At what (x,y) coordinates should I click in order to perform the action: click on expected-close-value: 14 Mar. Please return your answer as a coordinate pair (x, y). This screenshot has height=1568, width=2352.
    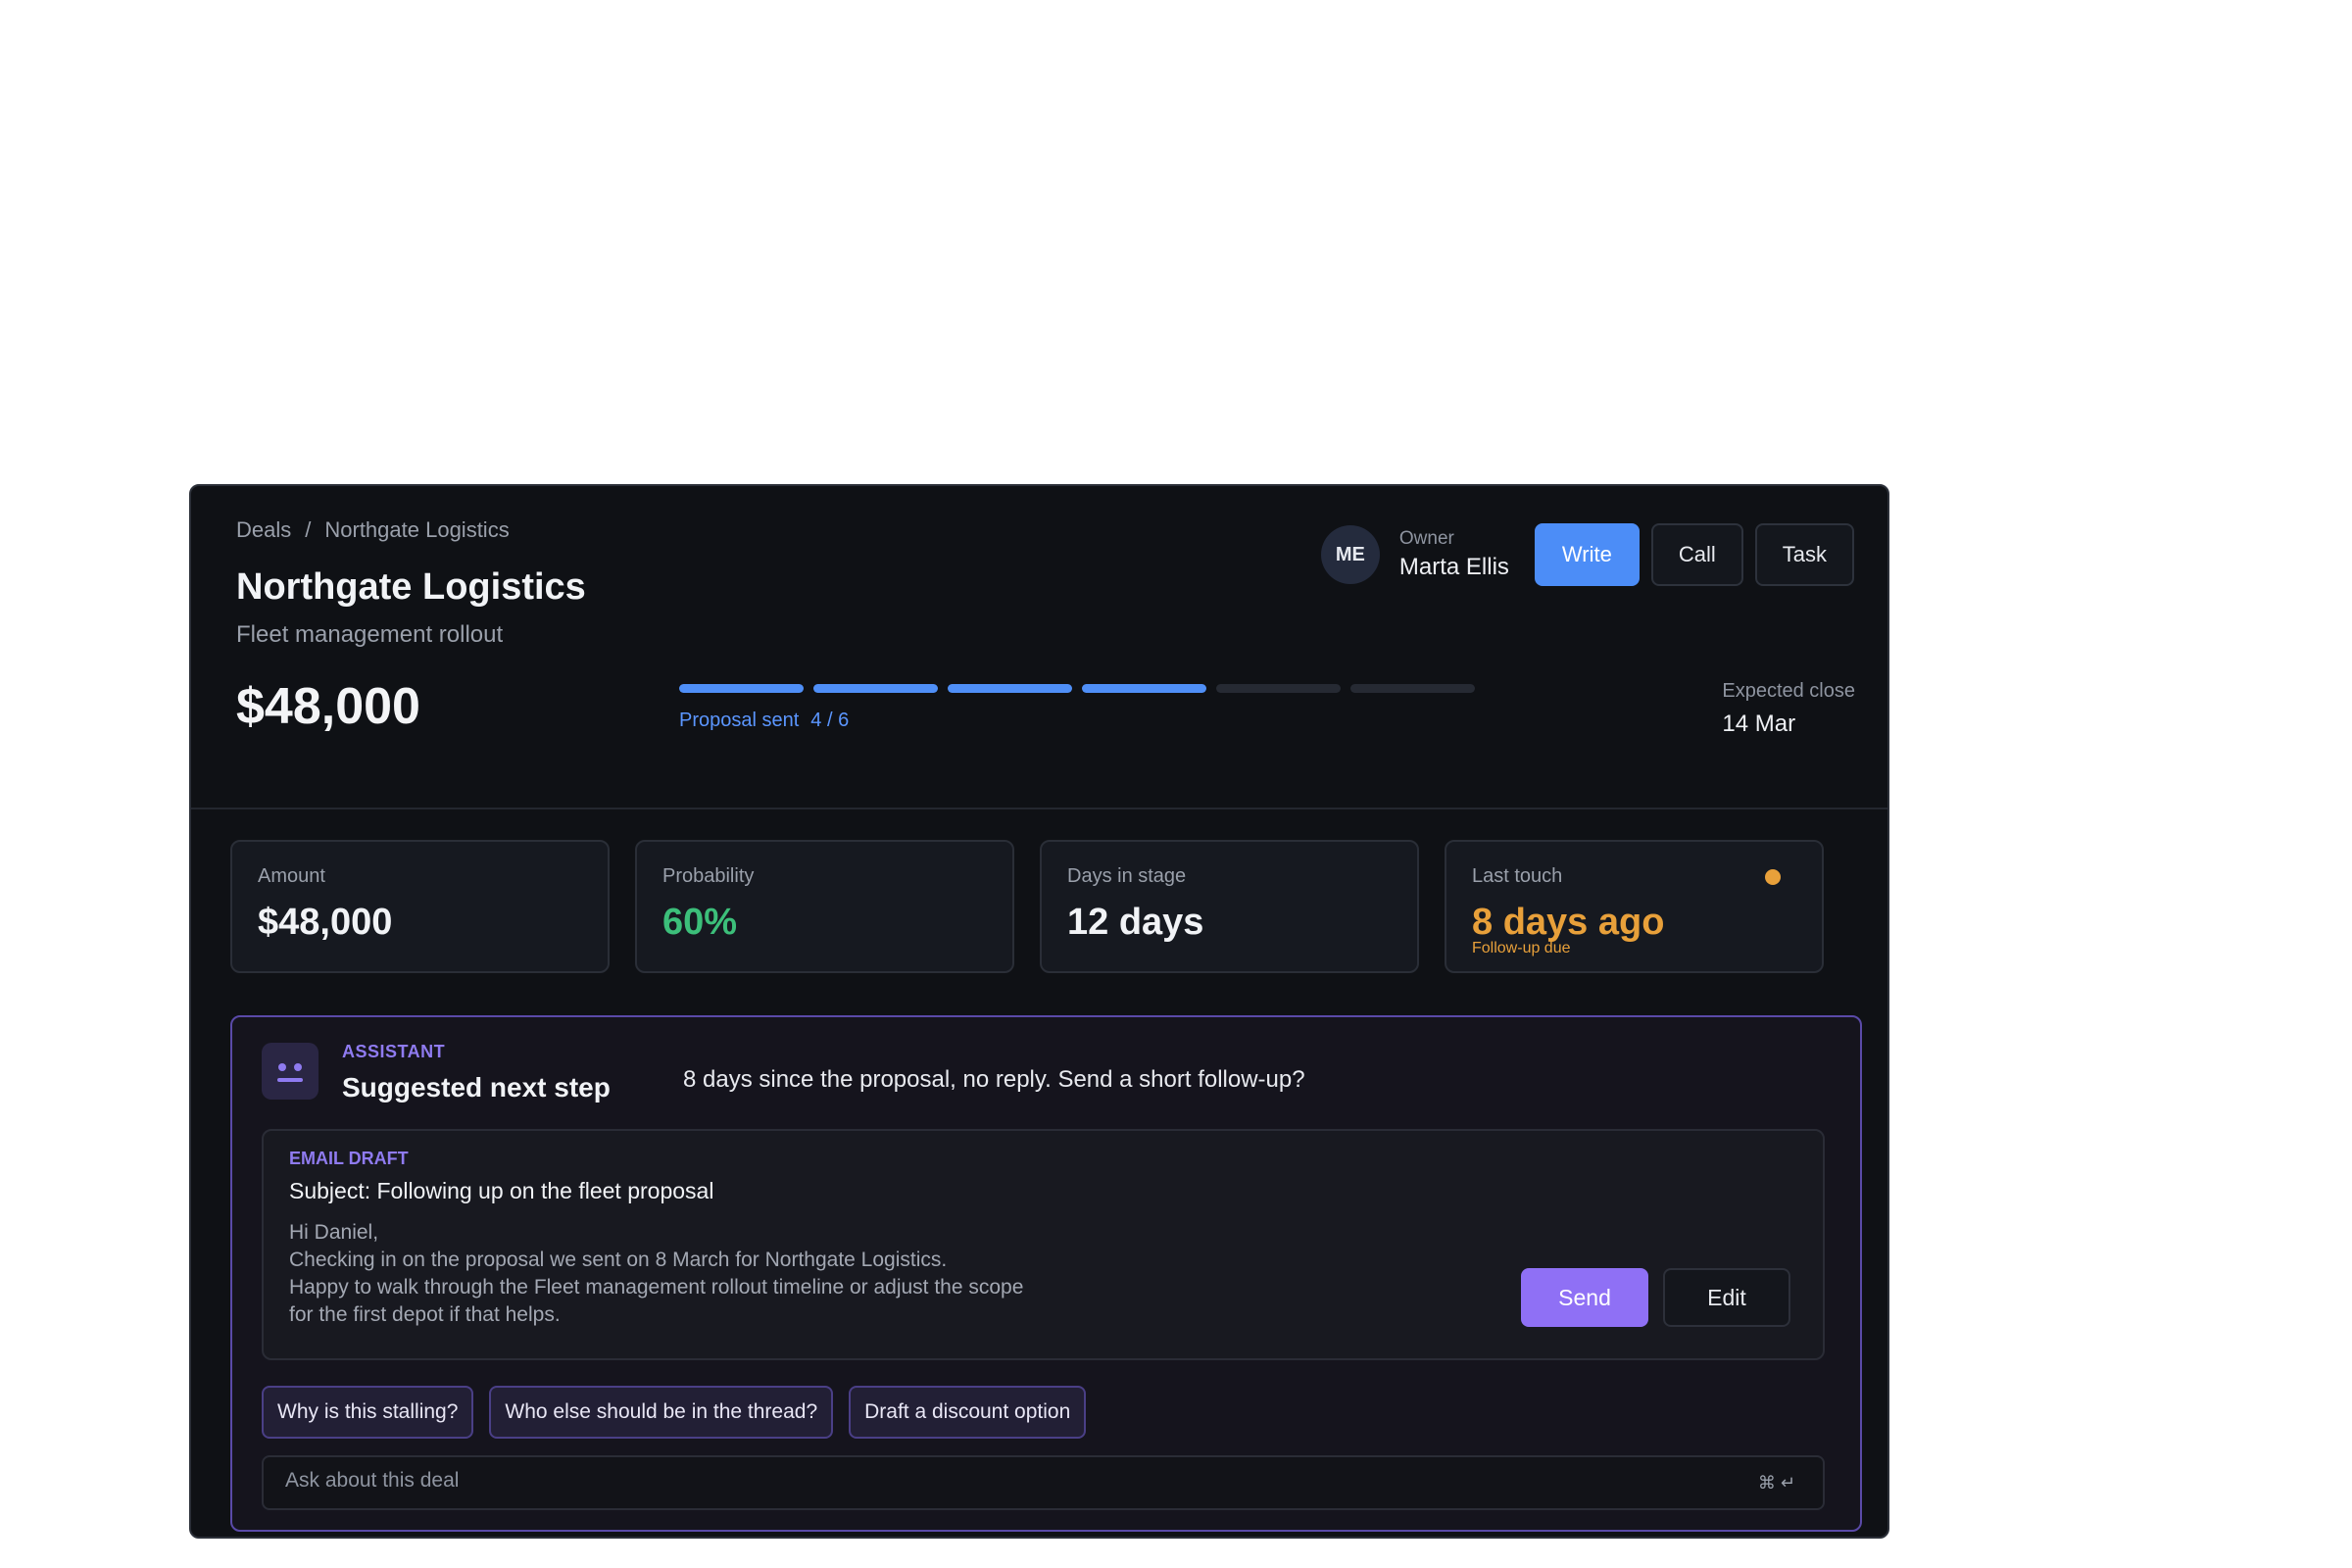
    Looking at the image, I should click on (1759, 723).